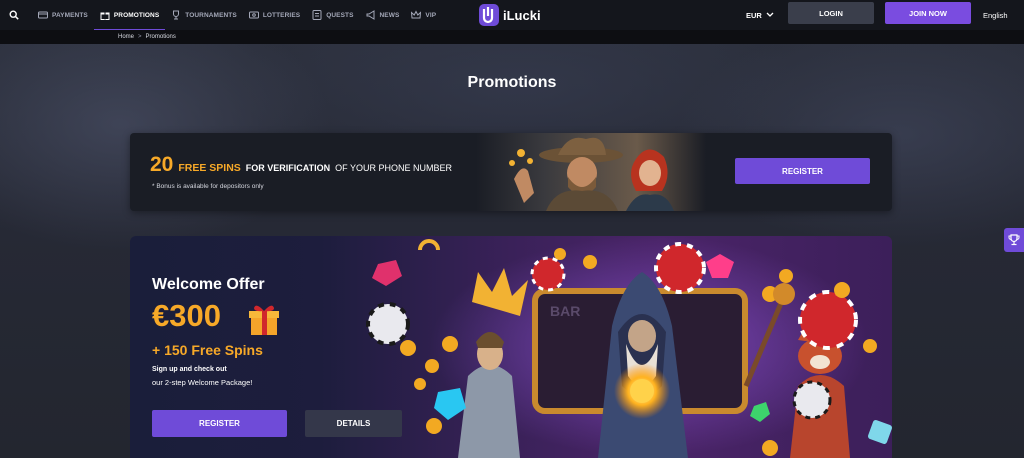 The width and height of the screenshot is (1024, 458). Describe the element at coordinates (219, 423) in the screenshot. I see `welcome-register-button: REGISTER` at that location.